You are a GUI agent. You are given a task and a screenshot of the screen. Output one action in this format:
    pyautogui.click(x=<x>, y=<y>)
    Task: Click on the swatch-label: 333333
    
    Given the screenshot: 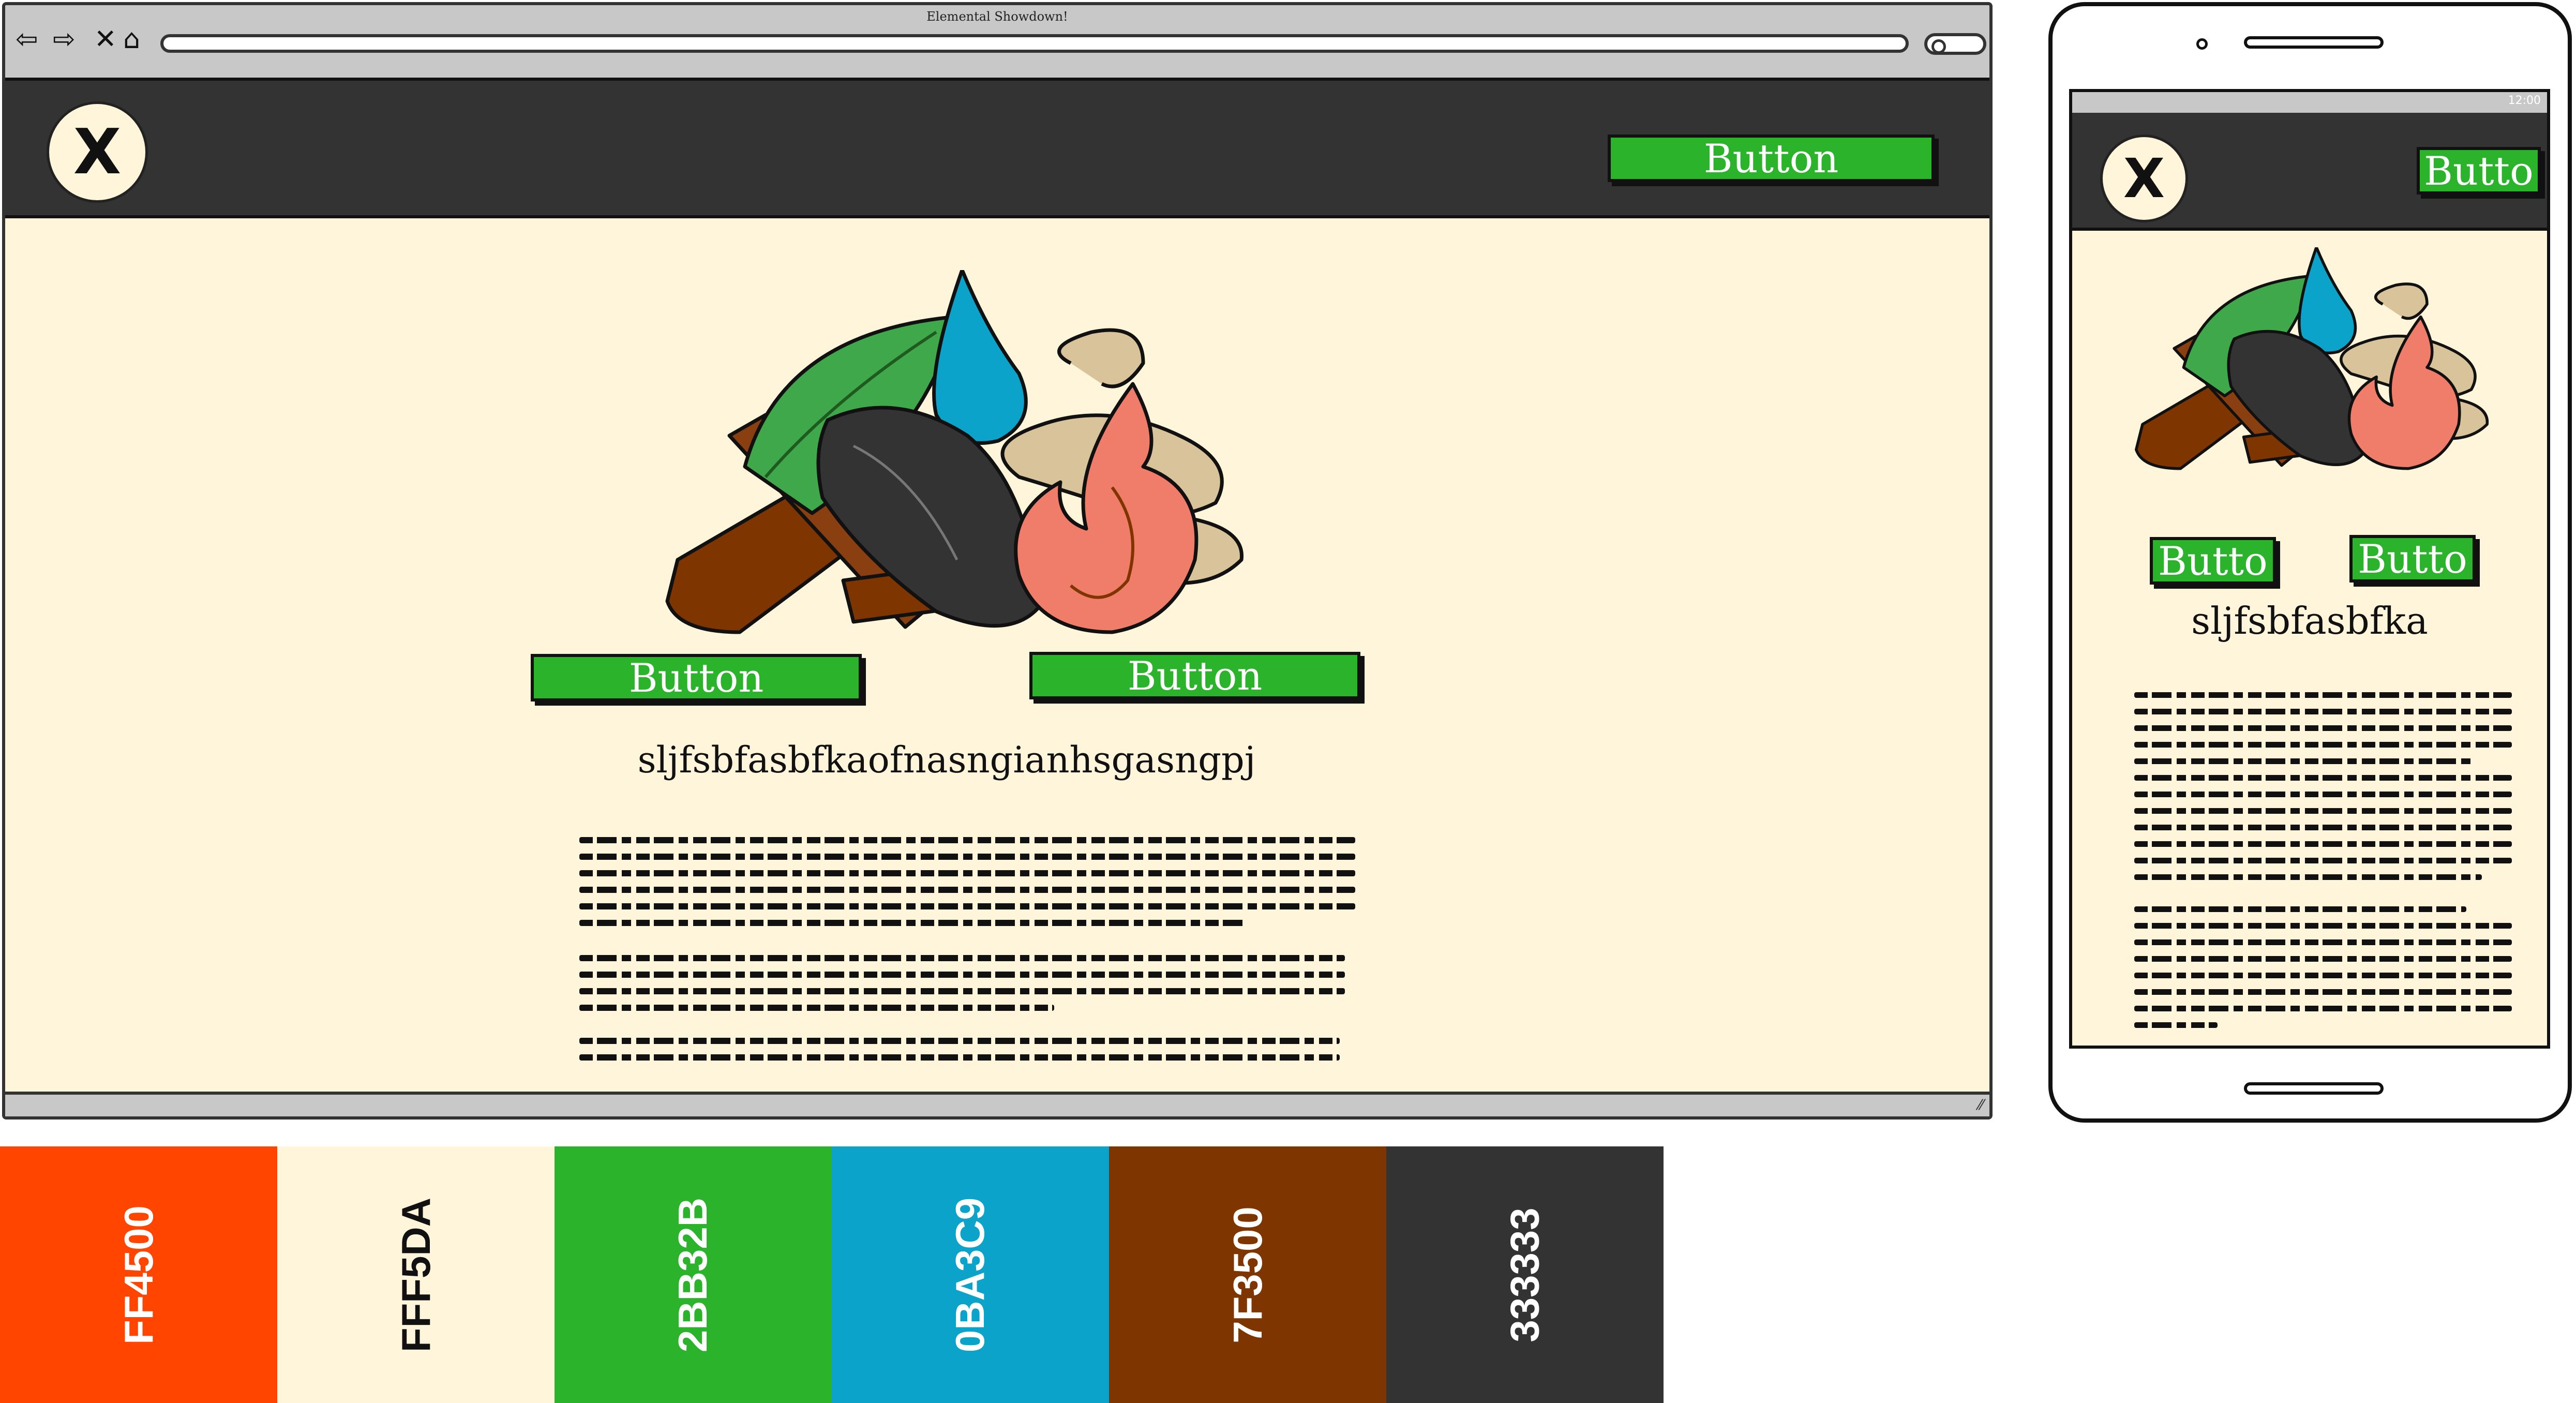 What is the action you would take?
    pyautogui.click(x=1525, y=1274)
    